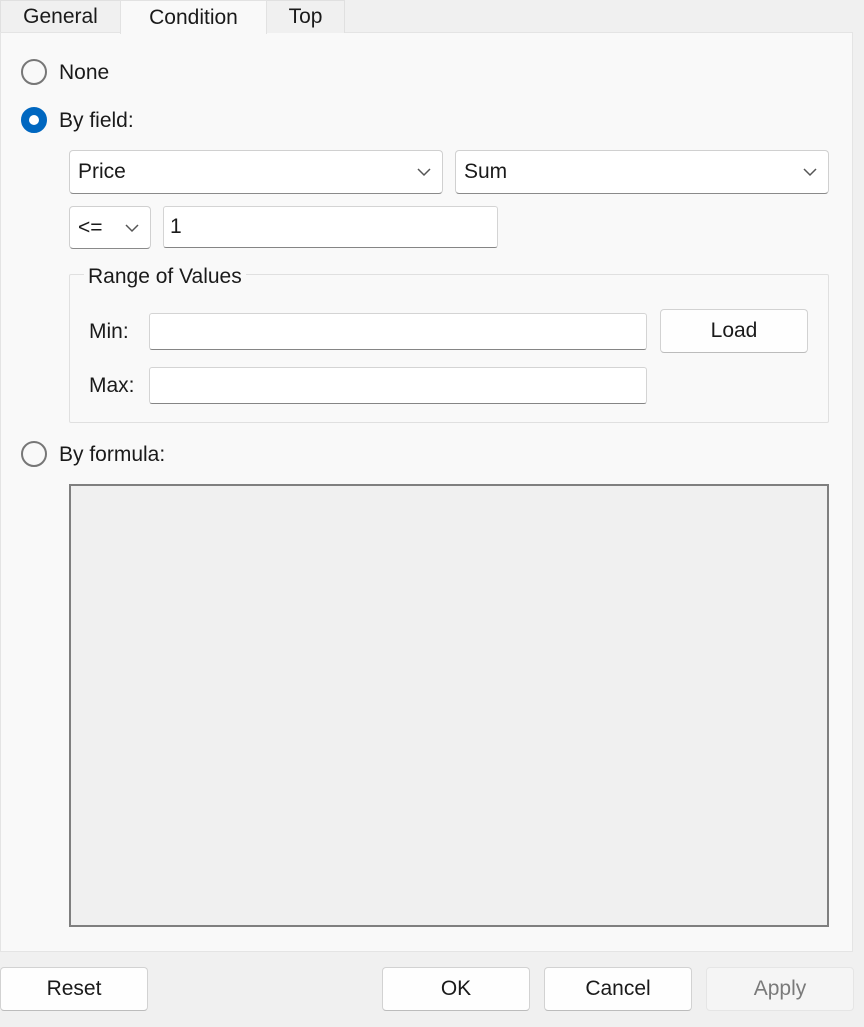 The width and height of the screenshot is (864, 1027). I want to click on field-select: Price, so click(256, 172).